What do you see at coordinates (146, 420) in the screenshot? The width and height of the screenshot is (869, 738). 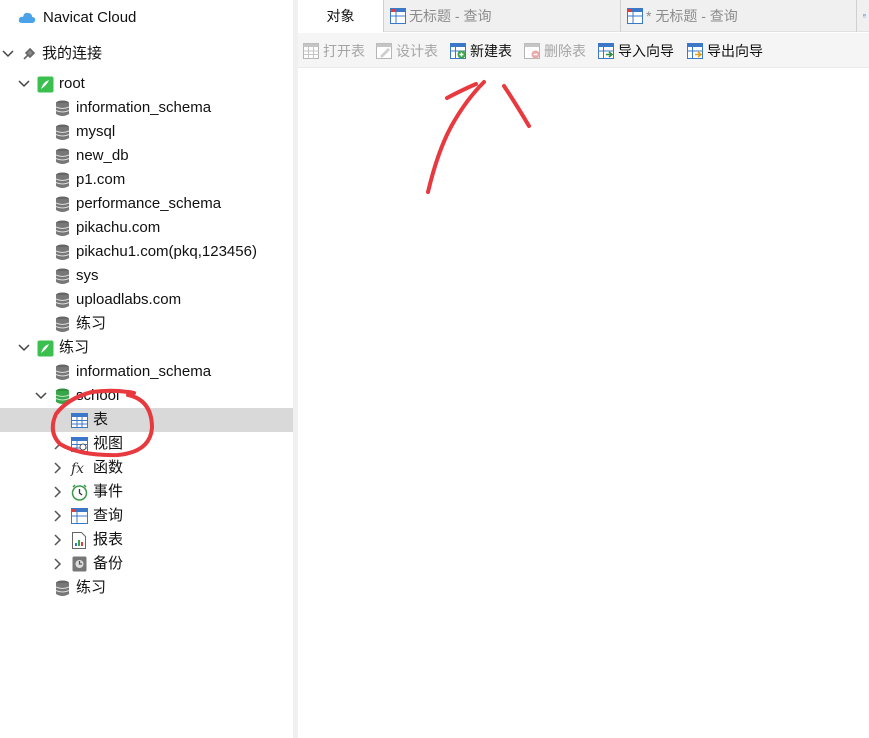 I see `tables-node: 表` at bounding box center [146, 420].